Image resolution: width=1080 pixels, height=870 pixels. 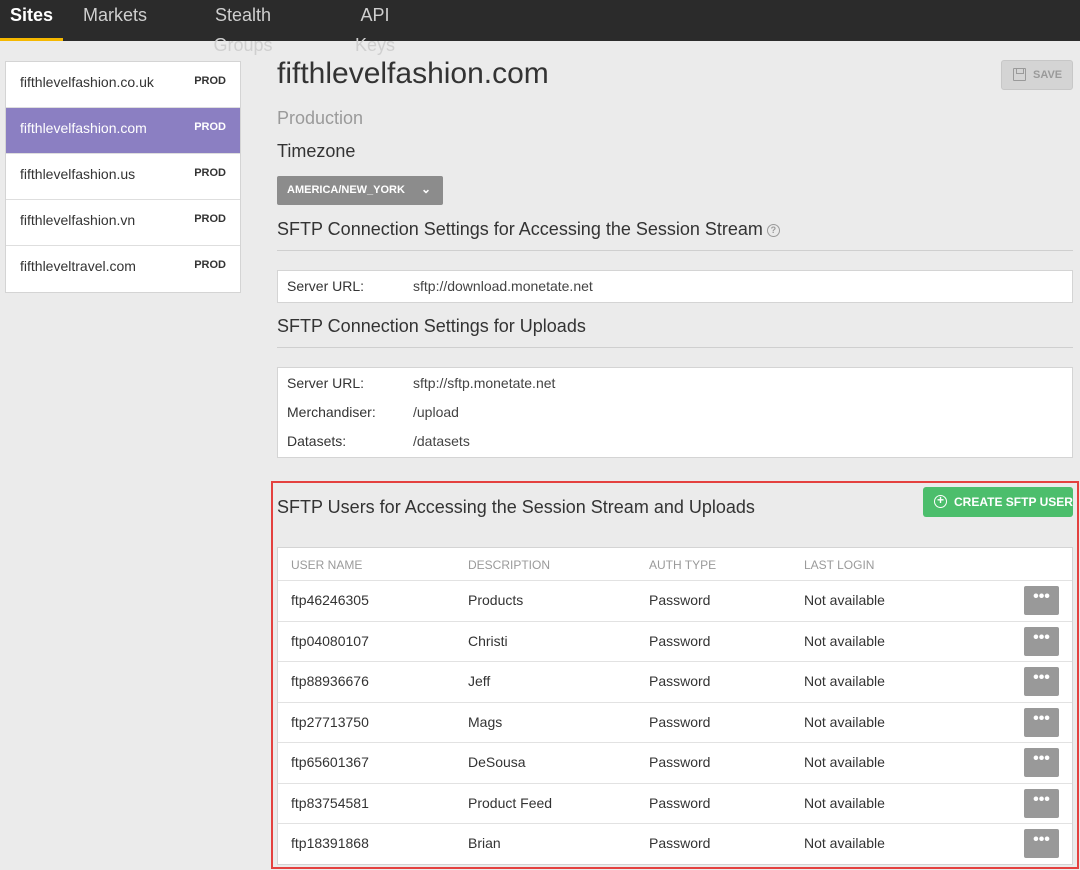 What do you see at coordinates (346, 190) in the screenshot?
I see `timezone-value: AMERICA/NEW_YORK` at bounding box center [346, 190].